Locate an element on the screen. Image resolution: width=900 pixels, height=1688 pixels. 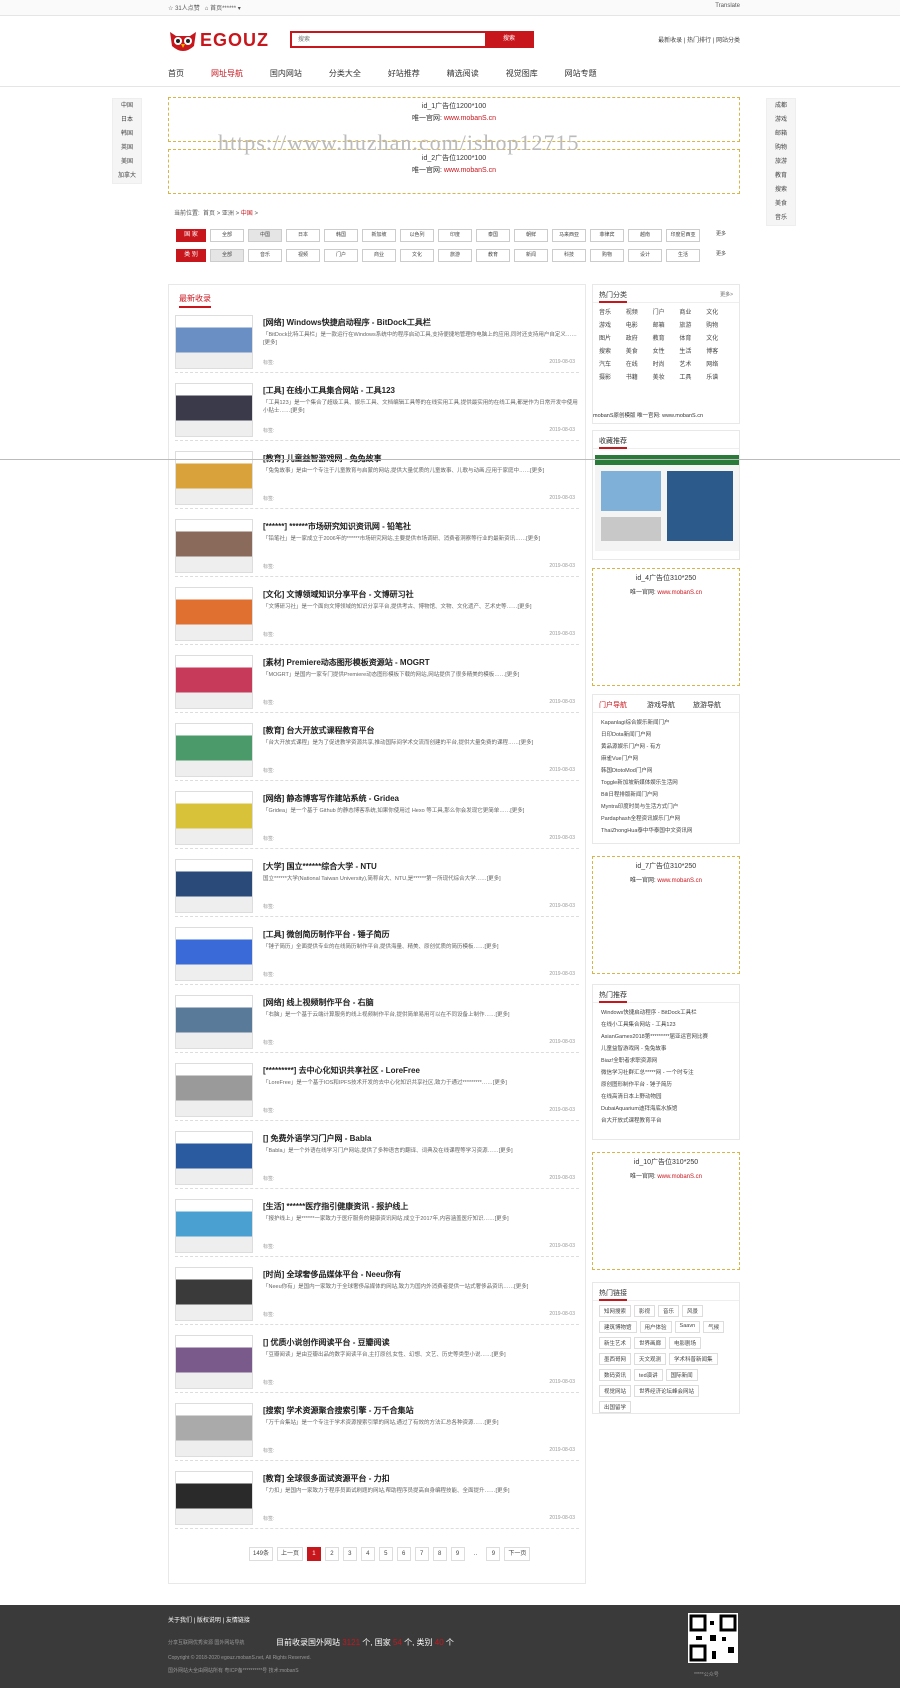
tag-link: 学术科普新闻集 is located at coordinates (693, 1359).